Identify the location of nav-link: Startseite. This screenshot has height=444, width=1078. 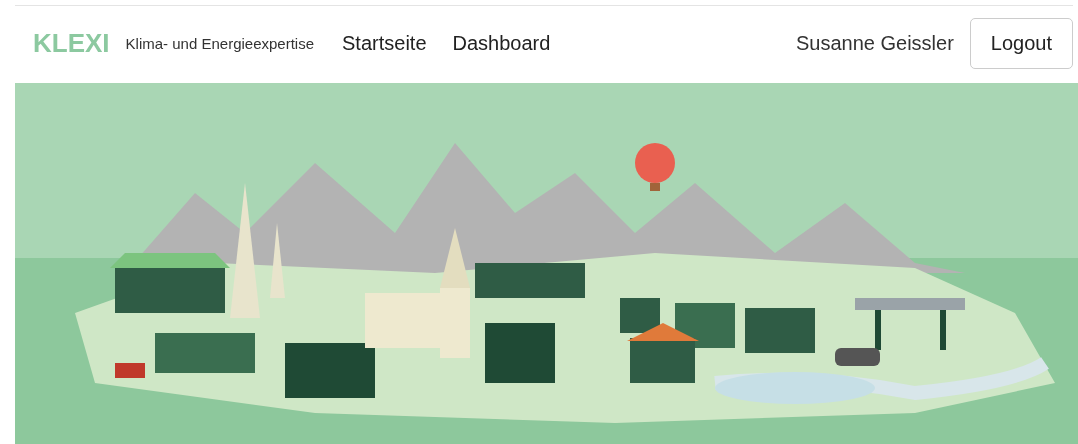
(382, 43).